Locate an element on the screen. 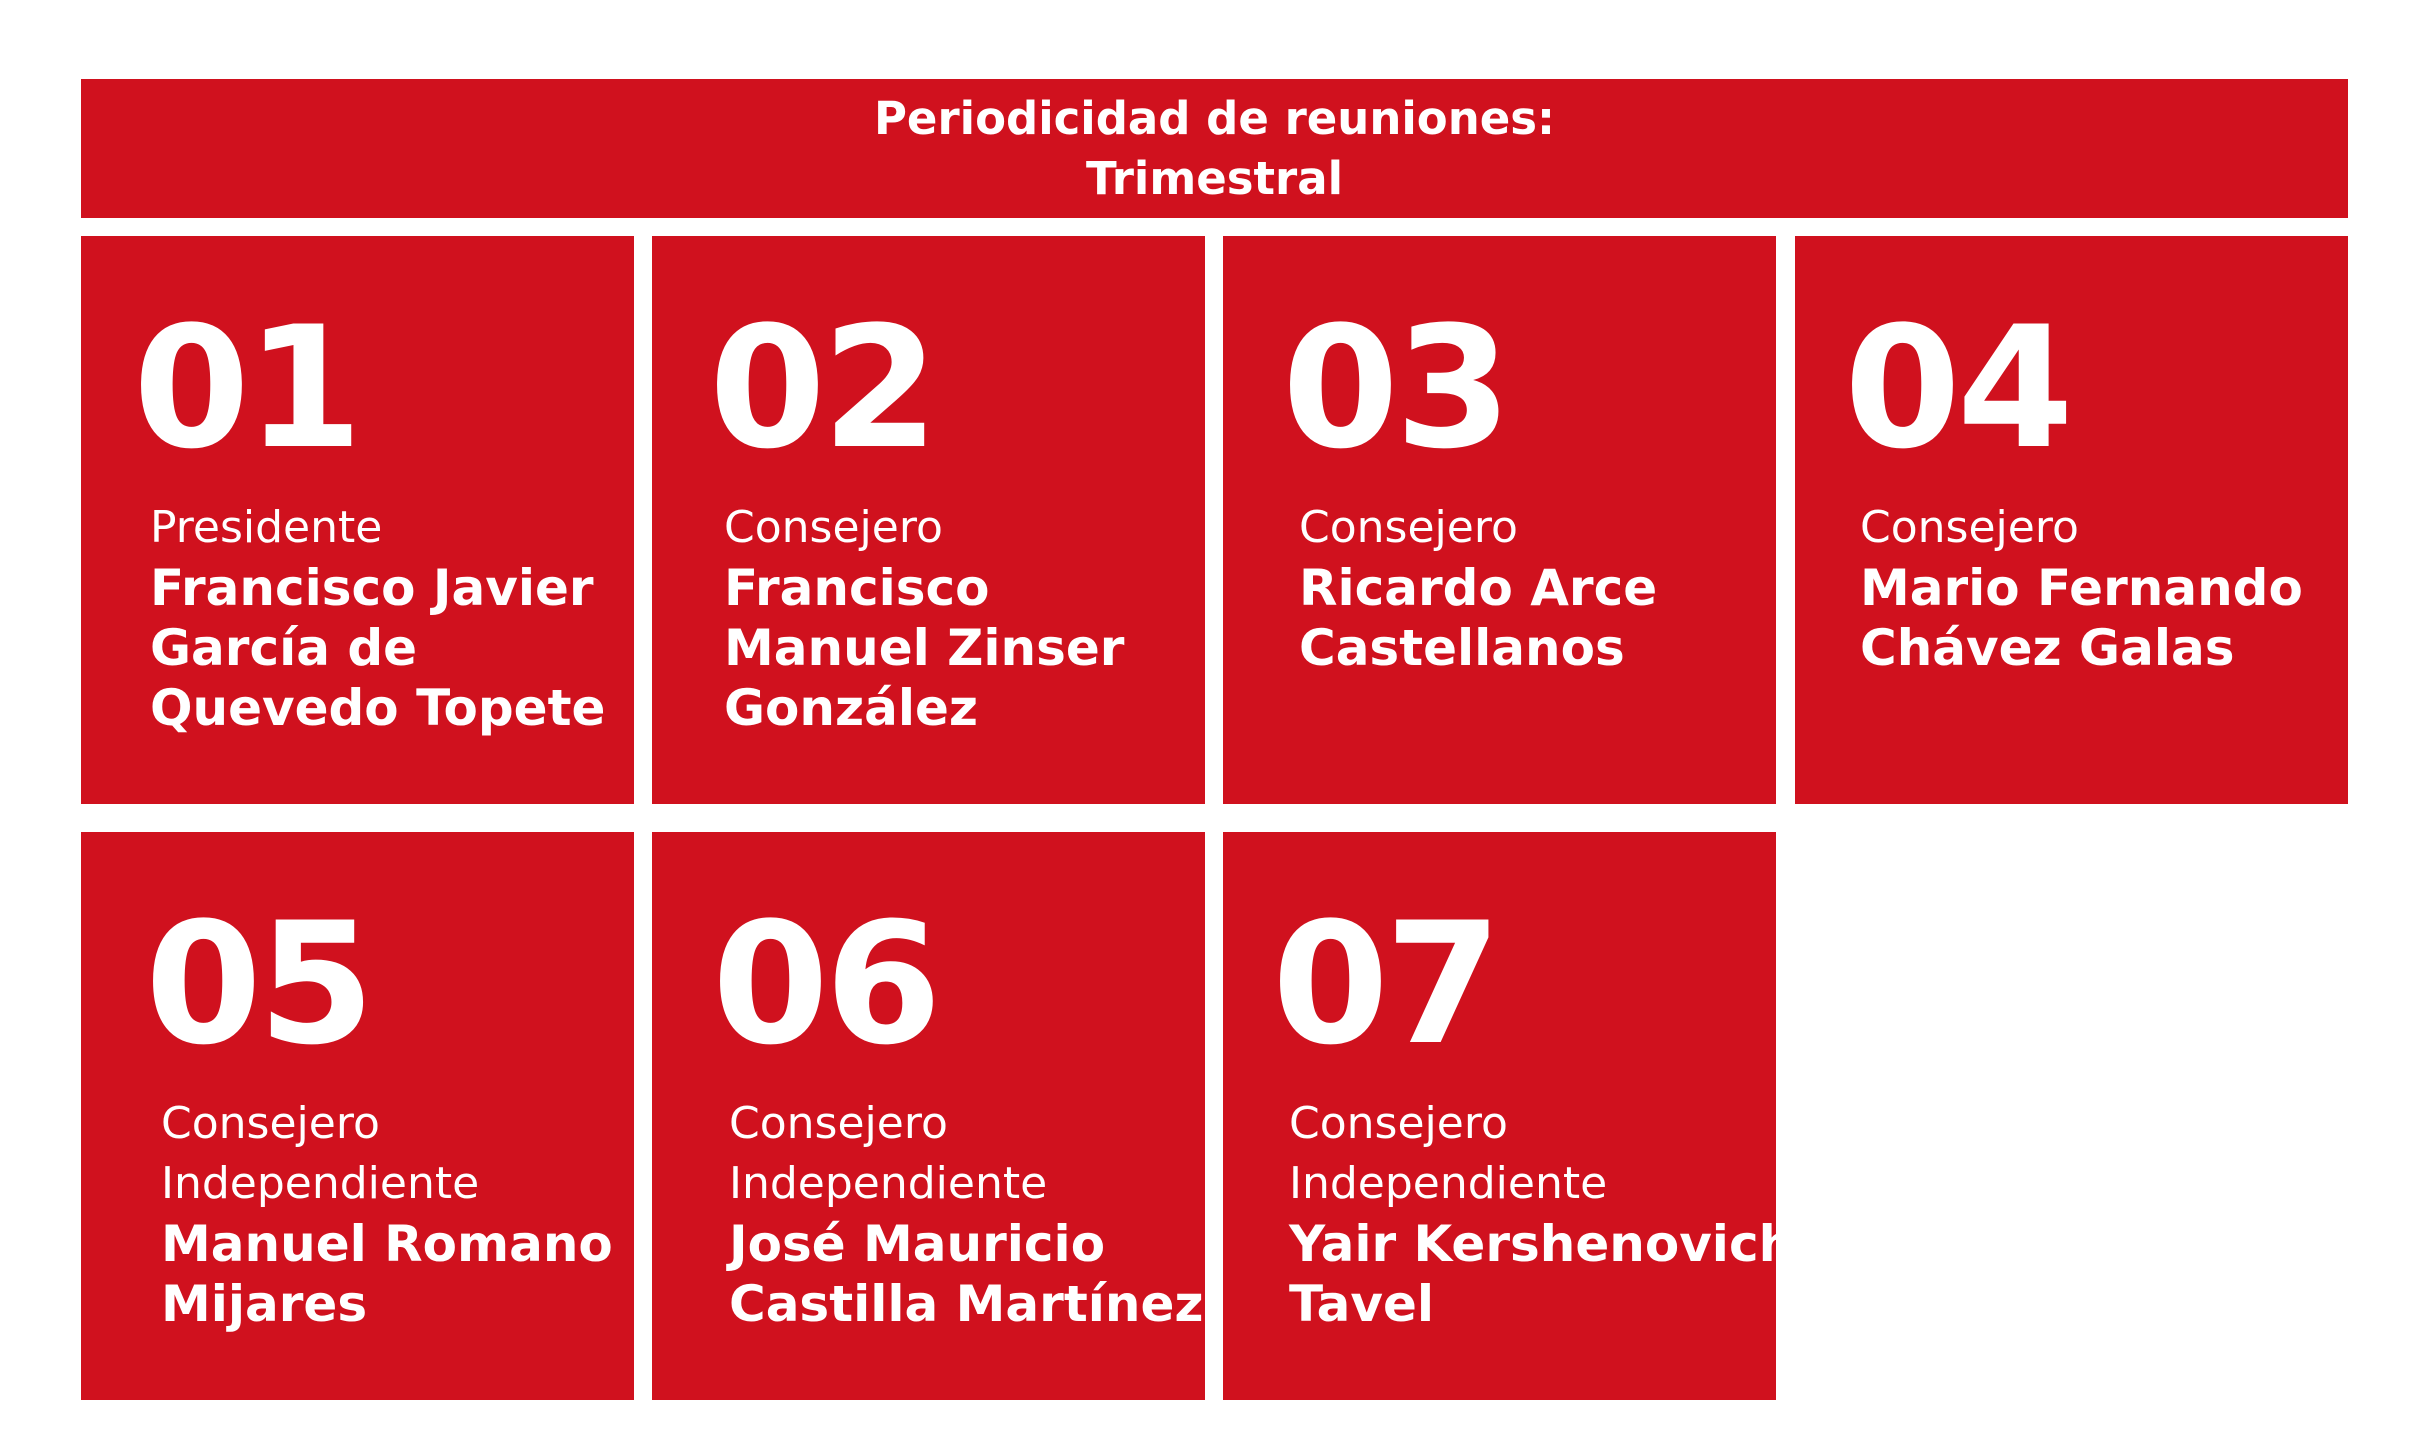 Image resolution: width=2420 pixels, height=1453 pixels. member-role: Presidente is located at coordinates (266, 527).